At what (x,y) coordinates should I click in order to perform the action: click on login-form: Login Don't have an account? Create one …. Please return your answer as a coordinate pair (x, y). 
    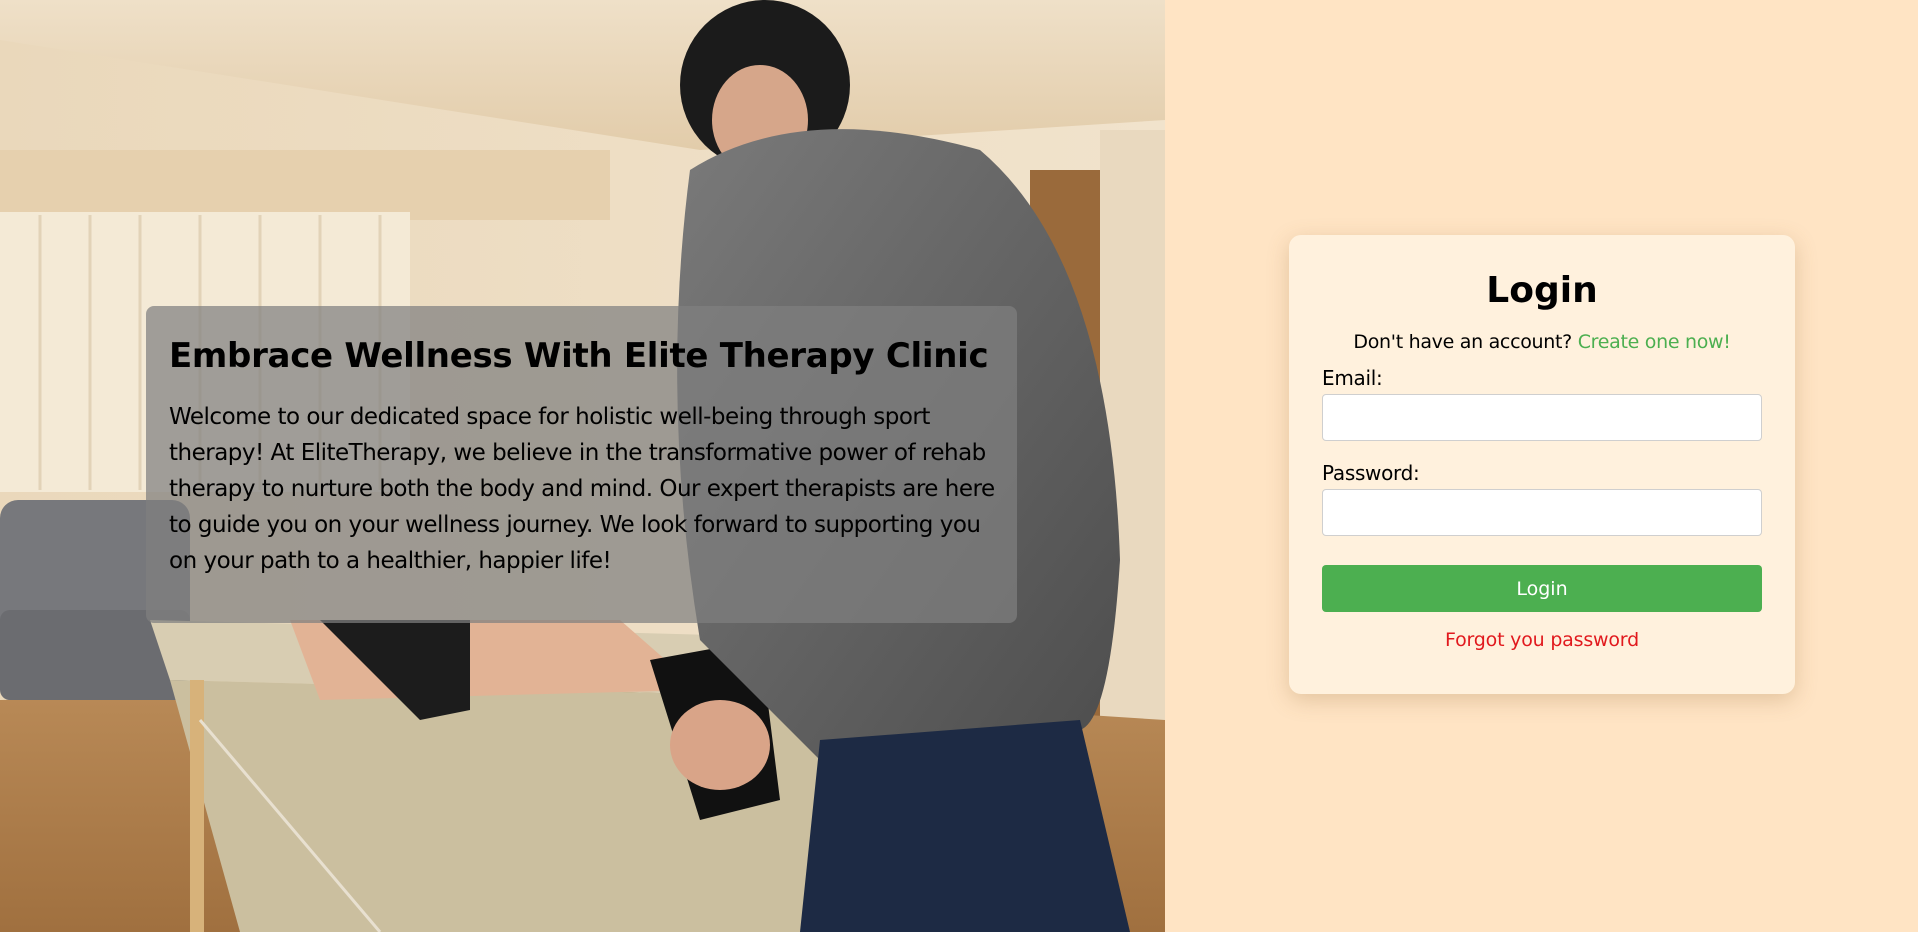
    Looking at the image, I should click on (1542, 464).